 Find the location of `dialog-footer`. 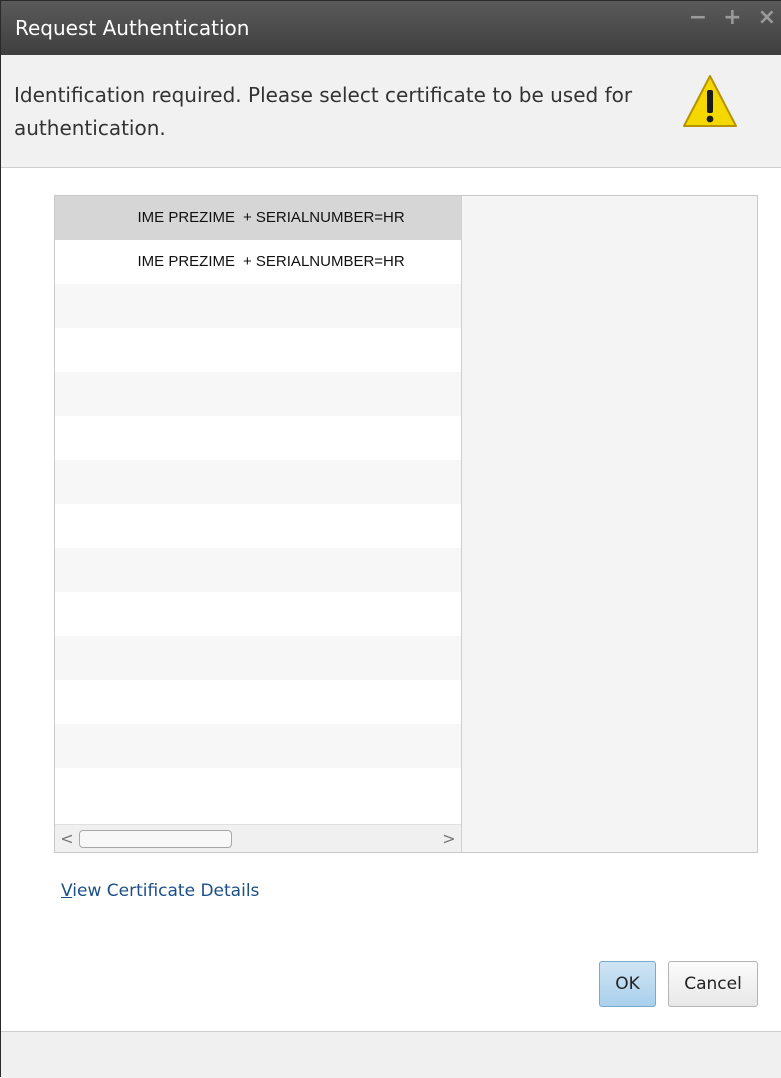

dialog-footer is located at coordinates (391, 1054).